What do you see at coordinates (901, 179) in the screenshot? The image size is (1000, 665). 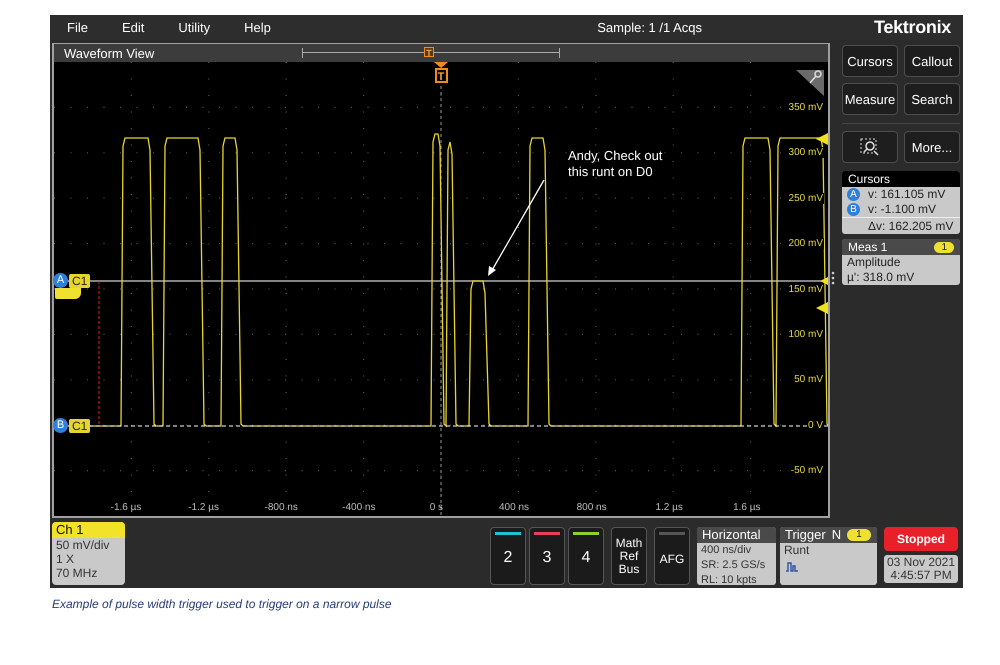 I see `panel-title: Cursors` at bounding box center [901, 179].